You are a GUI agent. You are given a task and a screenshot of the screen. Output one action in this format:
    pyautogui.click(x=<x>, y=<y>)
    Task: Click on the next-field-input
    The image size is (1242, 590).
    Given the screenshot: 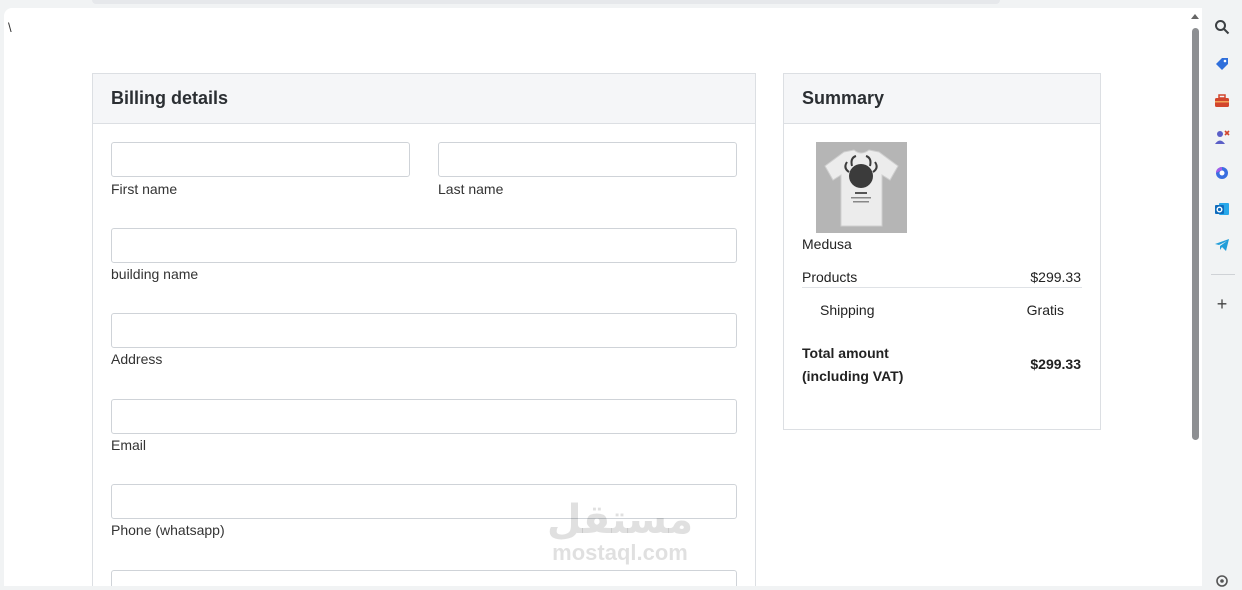 What is the action you would take?
    pyautogui.click(x=424, y=578)
    